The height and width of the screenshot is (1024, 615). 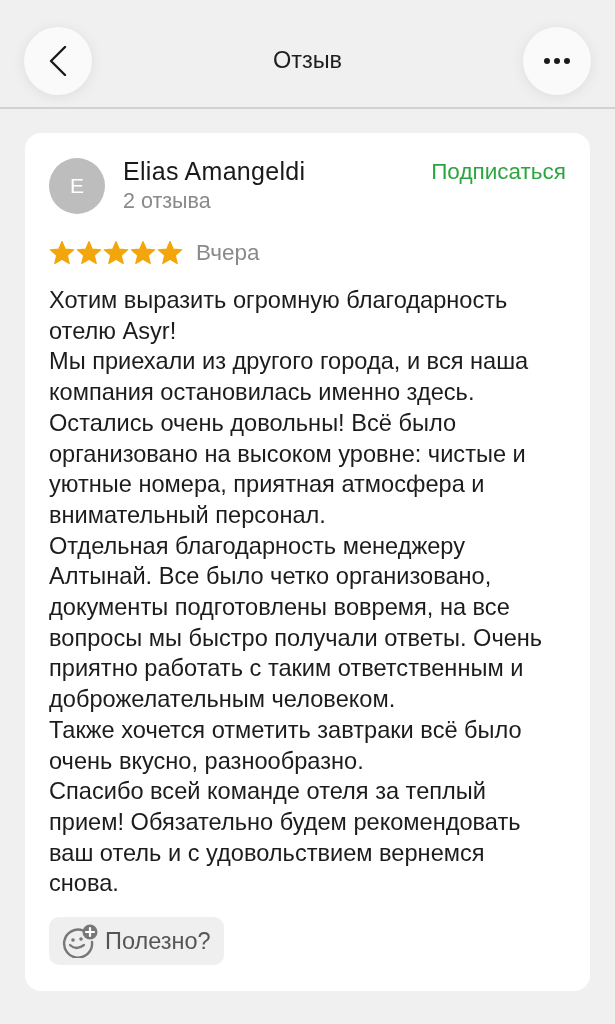 I want to click on more-icon, so click(x=557, y=60).